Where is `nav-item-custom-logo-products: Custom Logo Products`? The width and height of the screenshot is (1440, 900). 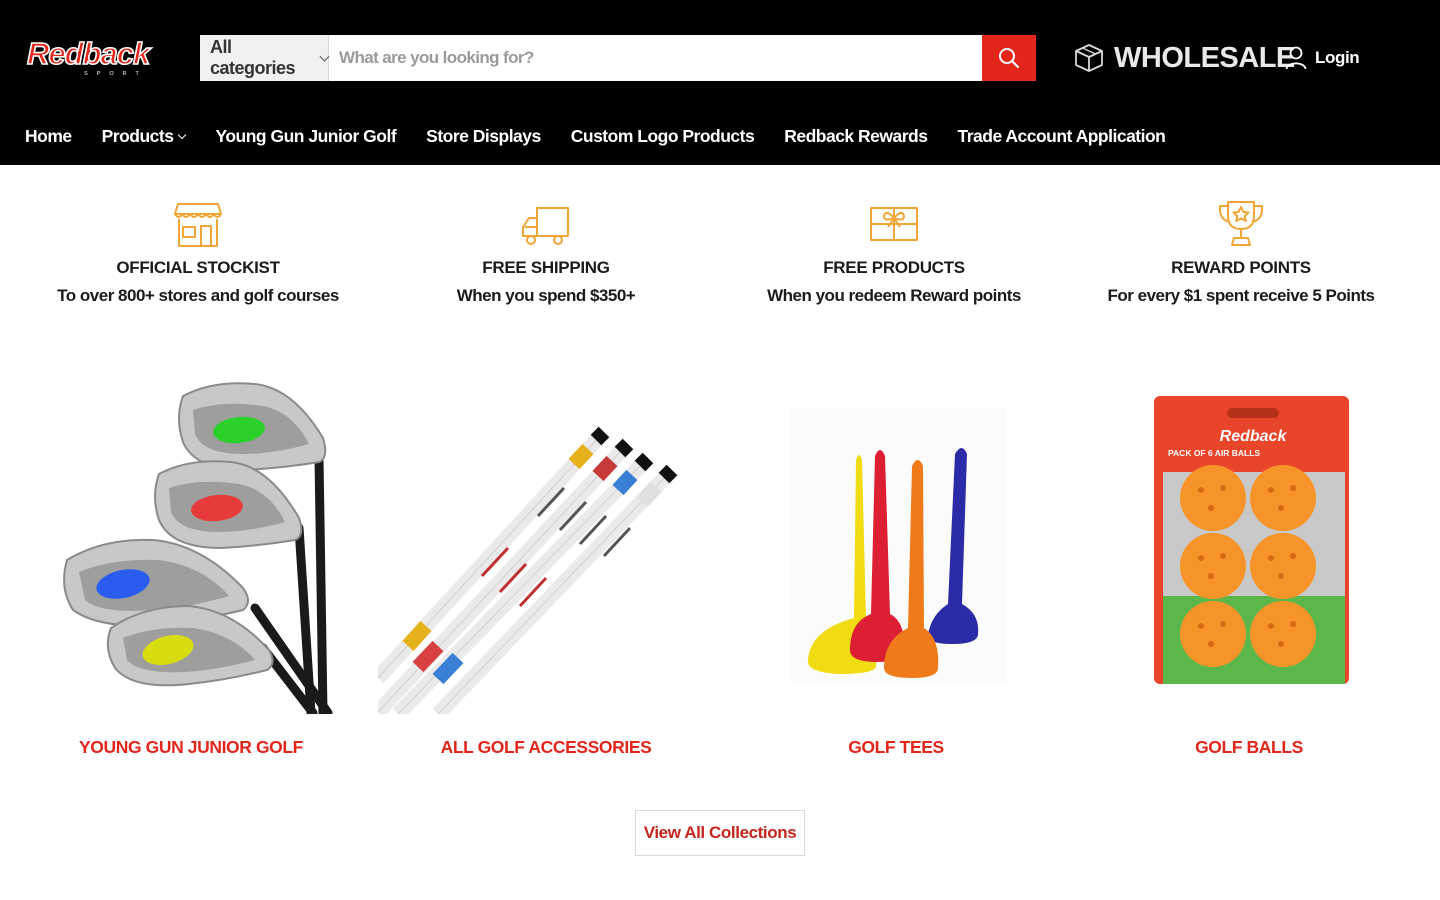 nav-item-custom-logo-products: Custom Logo Products is located at coordinates (663, 136).